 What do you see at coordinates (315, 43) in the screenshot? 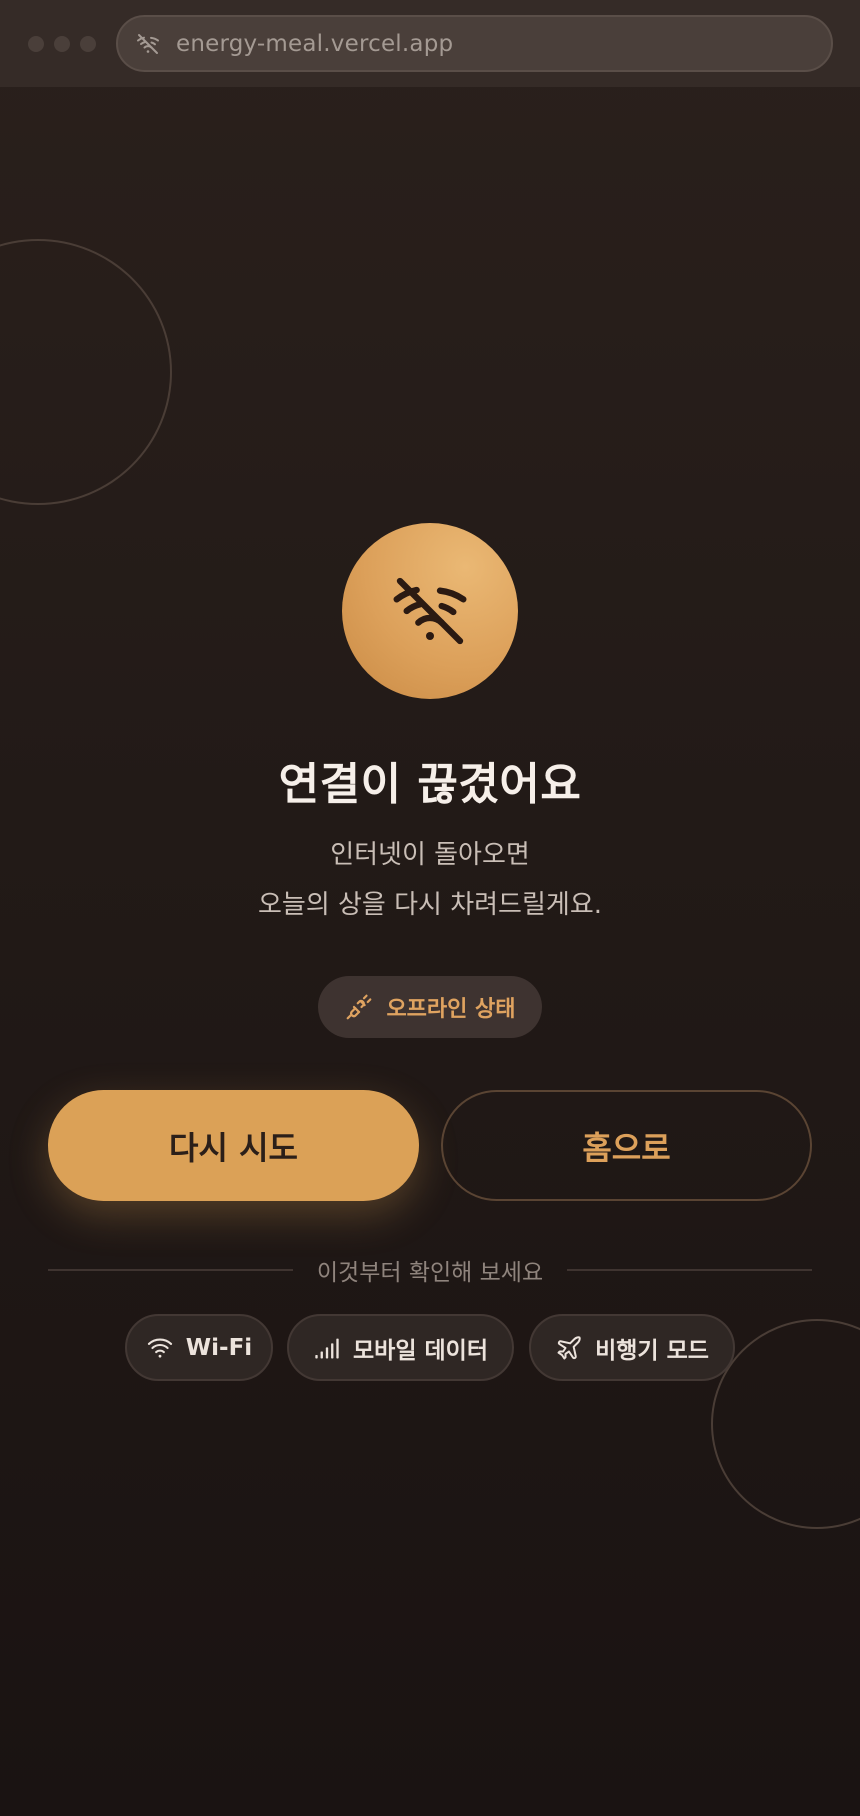
I see `address-url: energy-meal.vercel.app` at bounding box center [315, 43].